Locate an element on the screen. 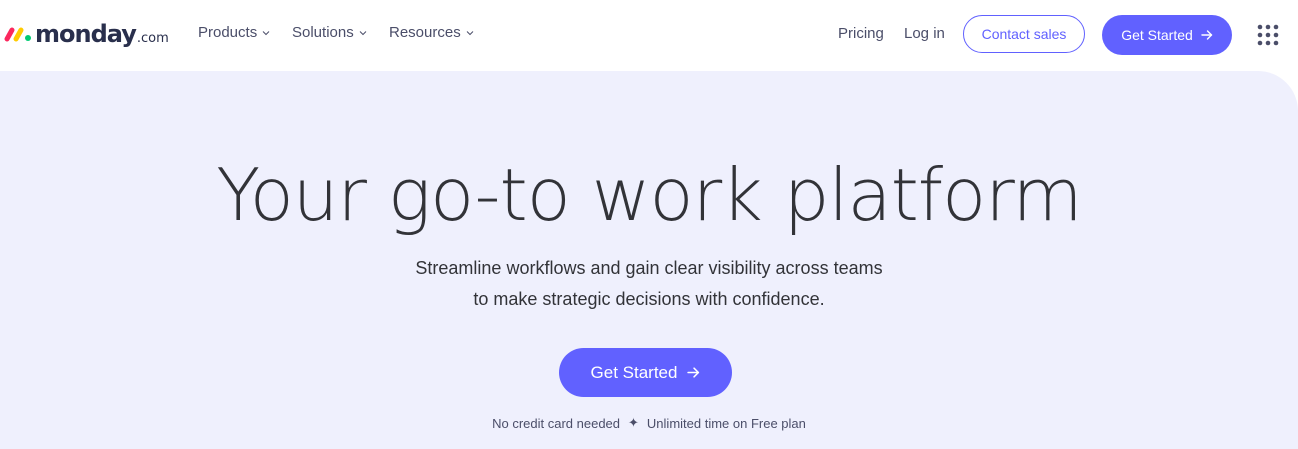  logo-wordmark: monday is located at coordinates (86, 34).